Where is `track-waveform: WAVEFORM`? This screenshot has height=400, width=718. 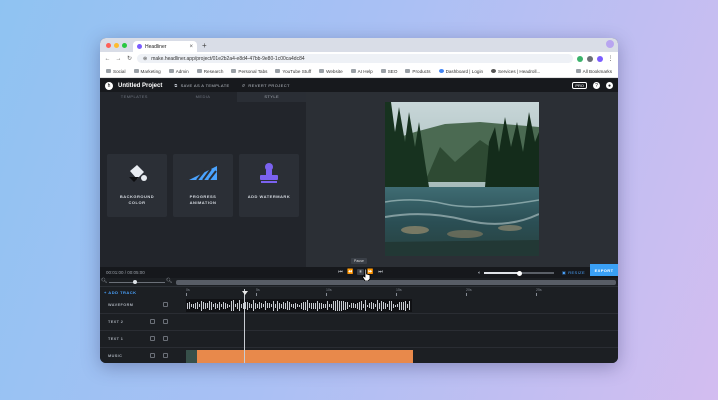 track-waveform: WAVEFORM is located at coordinates (359, 305).